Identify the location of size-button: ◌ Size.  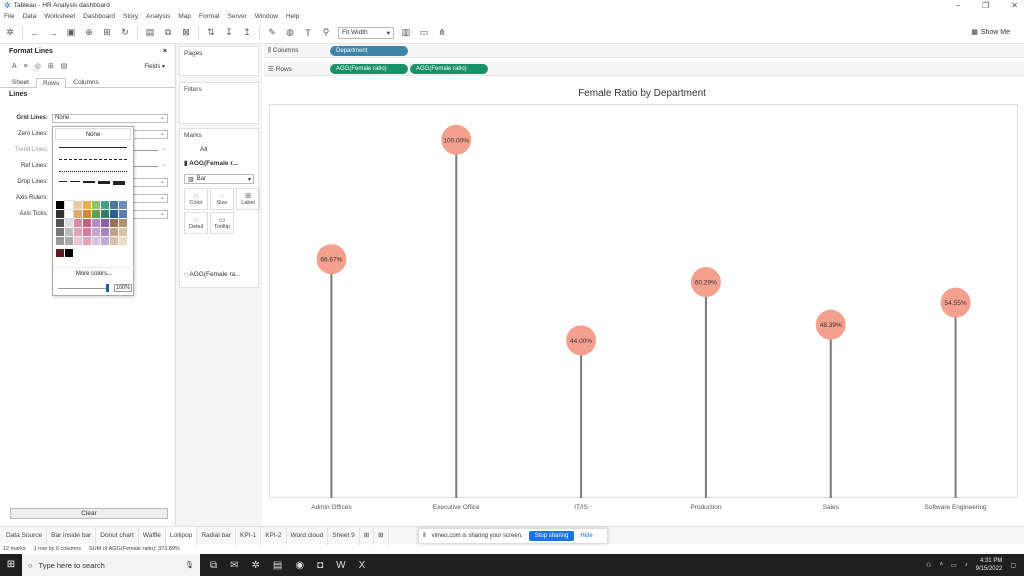
(222, 199).